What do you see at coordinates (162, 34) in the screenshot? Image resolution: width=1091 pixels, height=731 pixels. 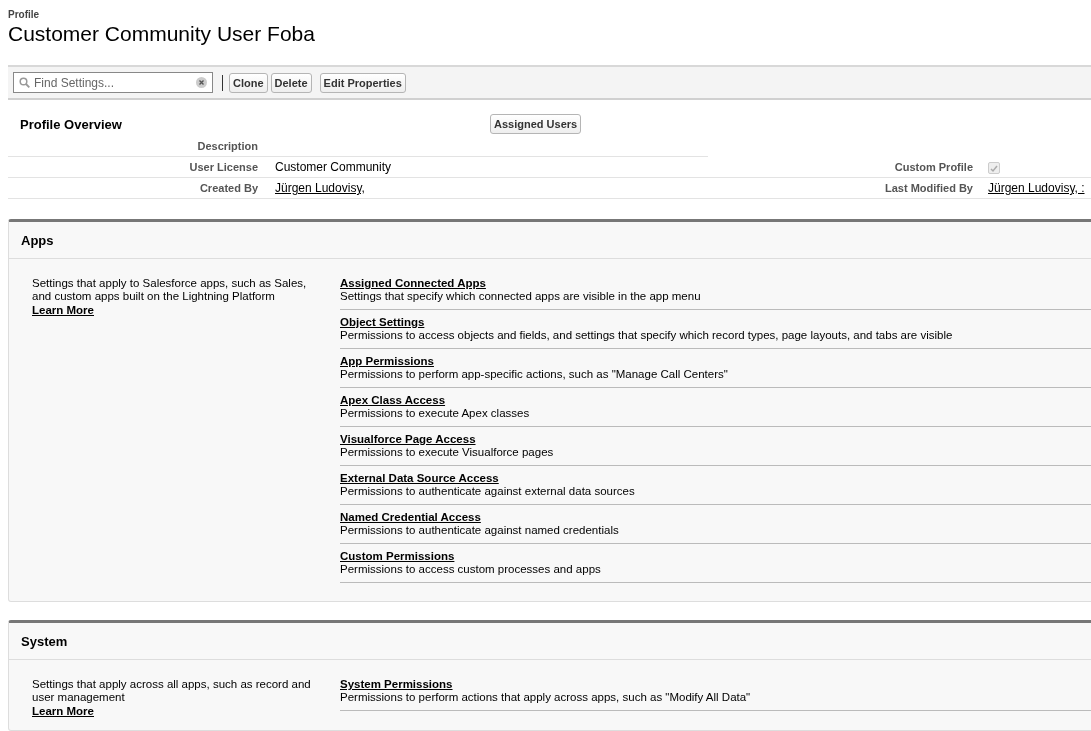 I see `page-title: Customer Community User Foba` at bounding box center [162, 34].